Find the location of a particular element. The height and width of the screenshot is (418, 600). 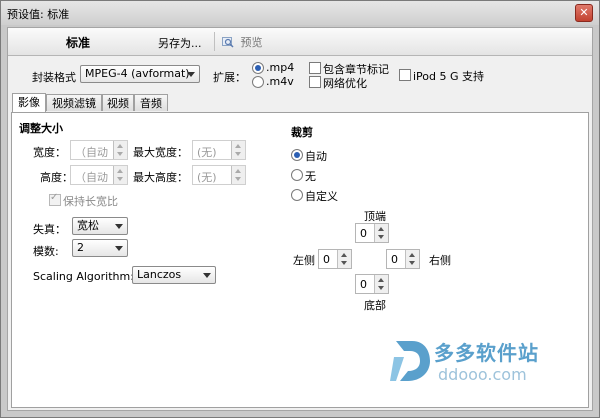

height-label: 高度： is located at coordinates (56, 177).